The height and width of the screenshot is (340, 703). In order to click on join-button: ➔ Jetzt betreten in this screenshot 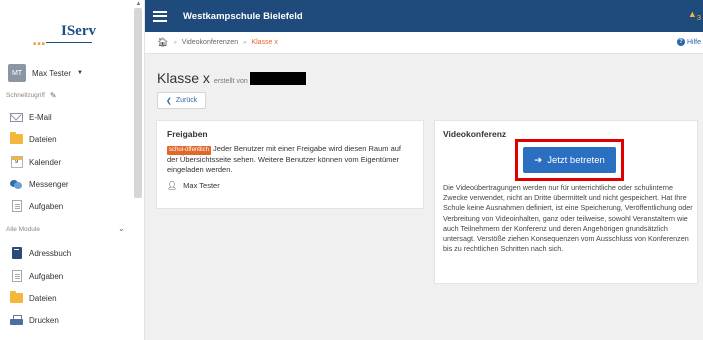, I will do `click(569, 160)`.